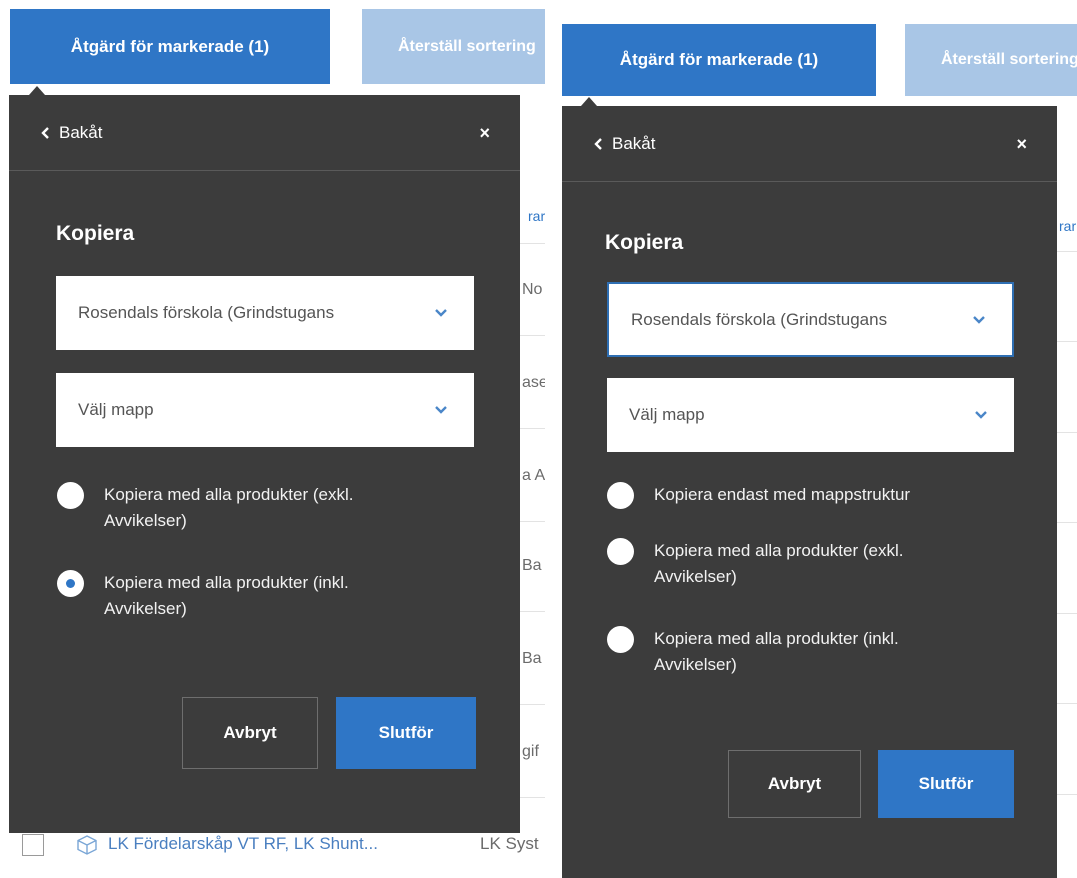 The width and height of the screenshot is (1077, 878). What do you see at coordinates (87, 845) in the screenshot?
I see `box-icon` at bounding box center [87, 845].